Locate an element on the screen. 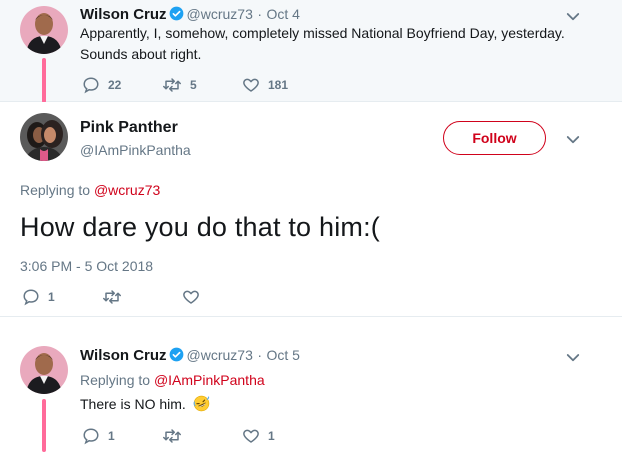  rolling-on-floor-laughing-emoji-icon is located at coordinates (201, 403).